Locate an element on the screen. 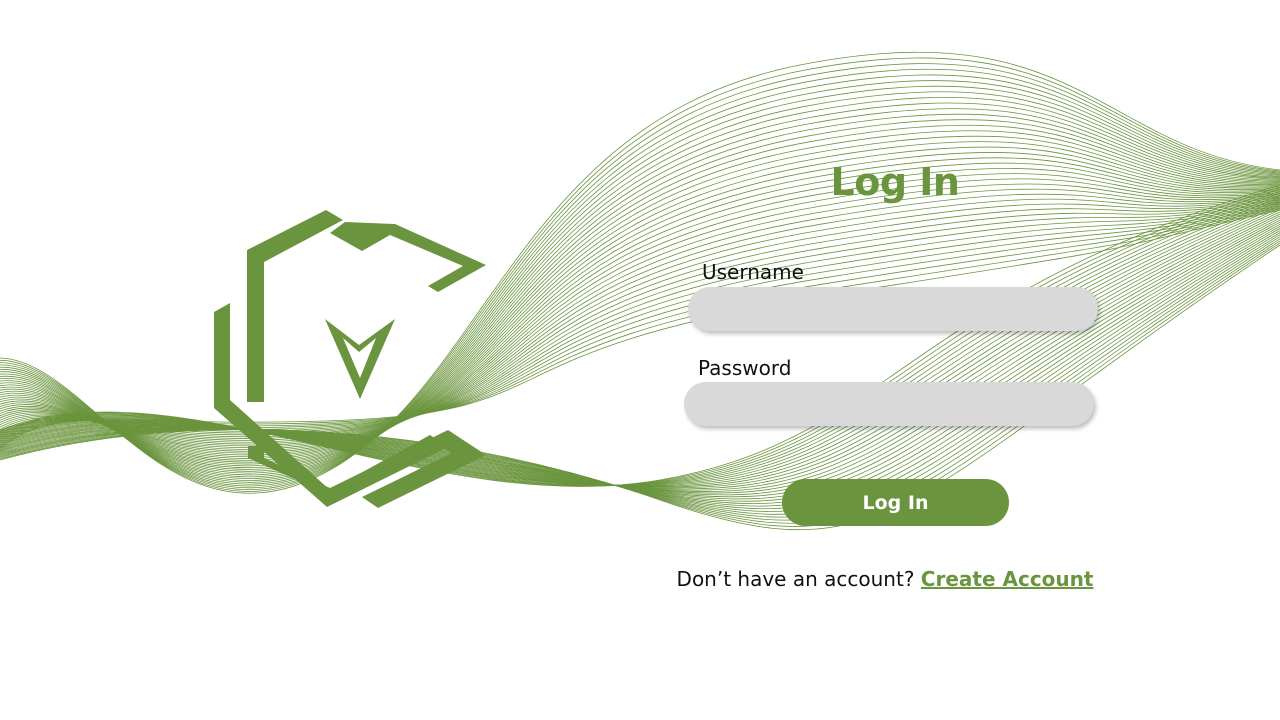 Image resolution: width=1280 pixels, height=720 pixels. username-label: Username is located at coordinates (753, 272).